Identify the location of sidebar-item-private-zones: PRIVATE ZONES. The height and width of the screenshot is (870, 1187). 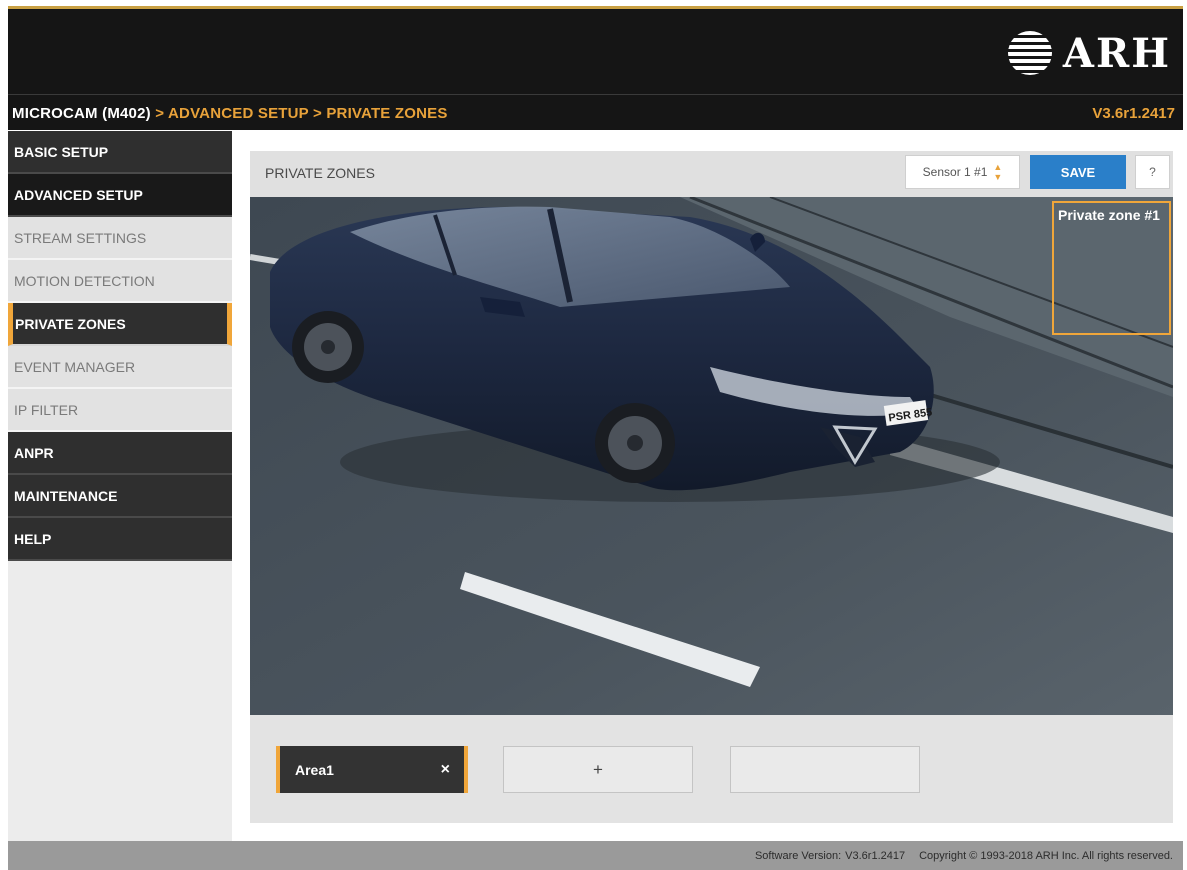
(120, 324).